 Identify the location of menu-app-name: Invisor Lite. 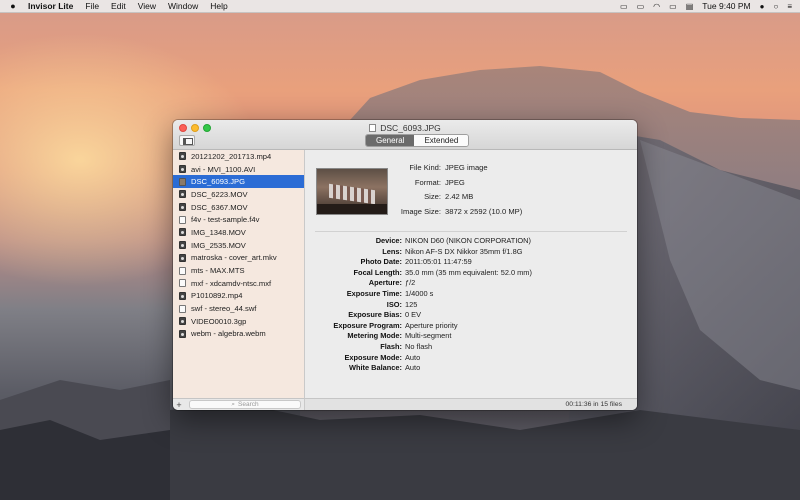
(50, 6).